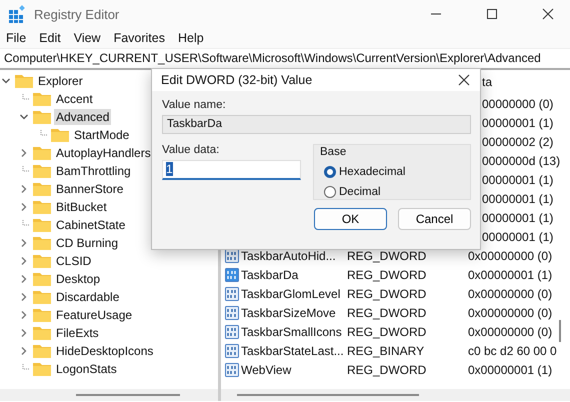  I want to click on menu-item: Help, so click(191, 38).